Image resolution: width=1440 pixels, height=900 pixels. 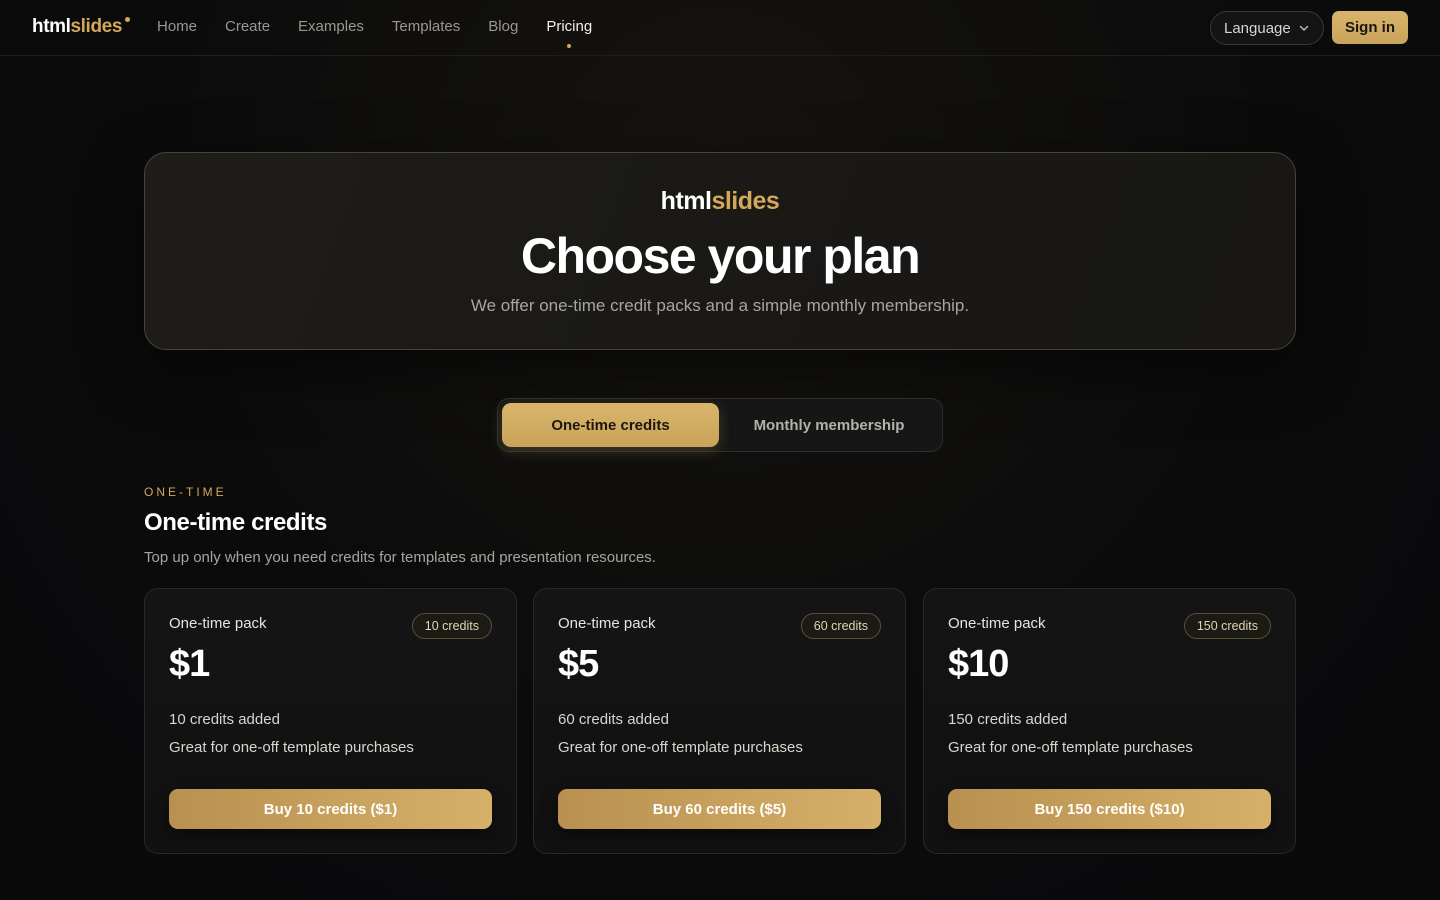 What do you see at coordinates (686, 201) in the screenshot?
I see `hero-brand-part-1: html` at bounding box center [686, 201].